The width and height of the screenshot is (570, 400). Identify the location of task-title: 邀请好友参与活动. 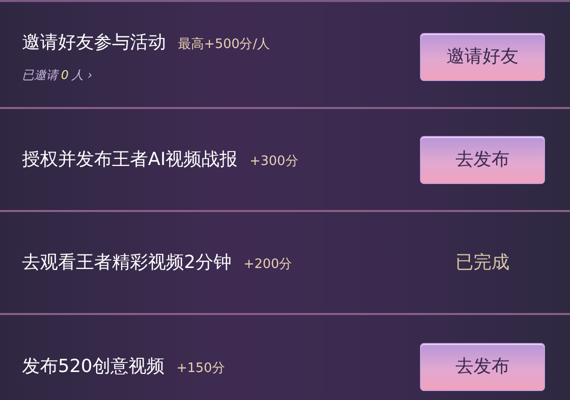
(94, 43).